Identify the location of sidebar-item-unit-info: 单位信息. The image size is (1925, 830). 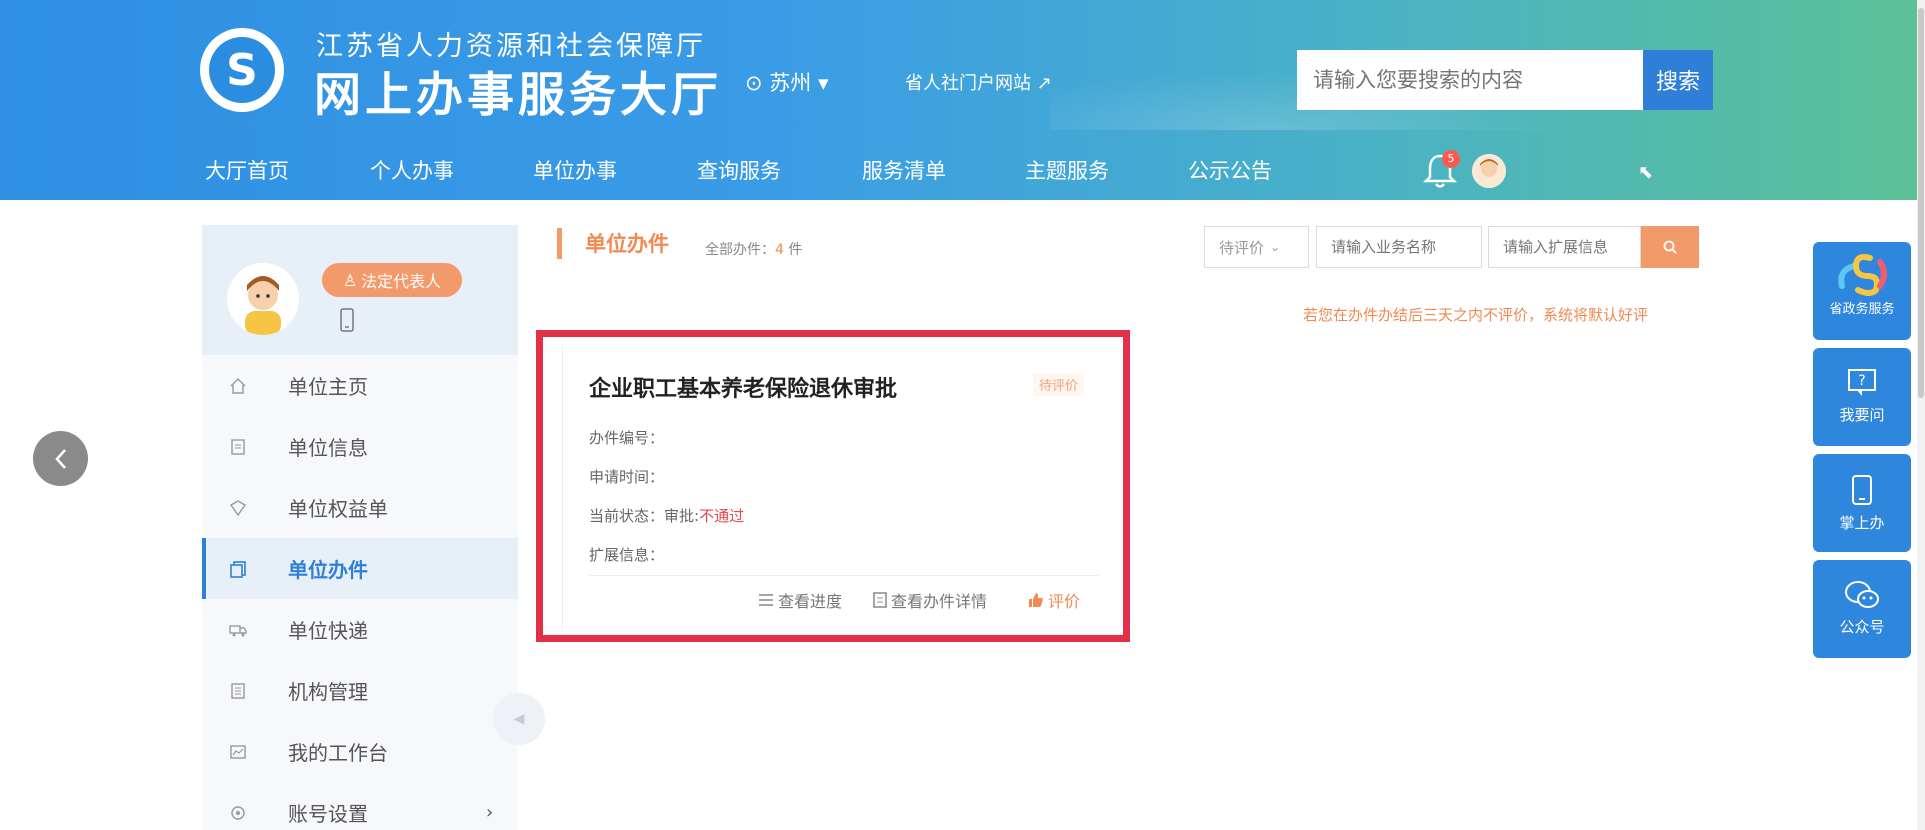
(360, 446).